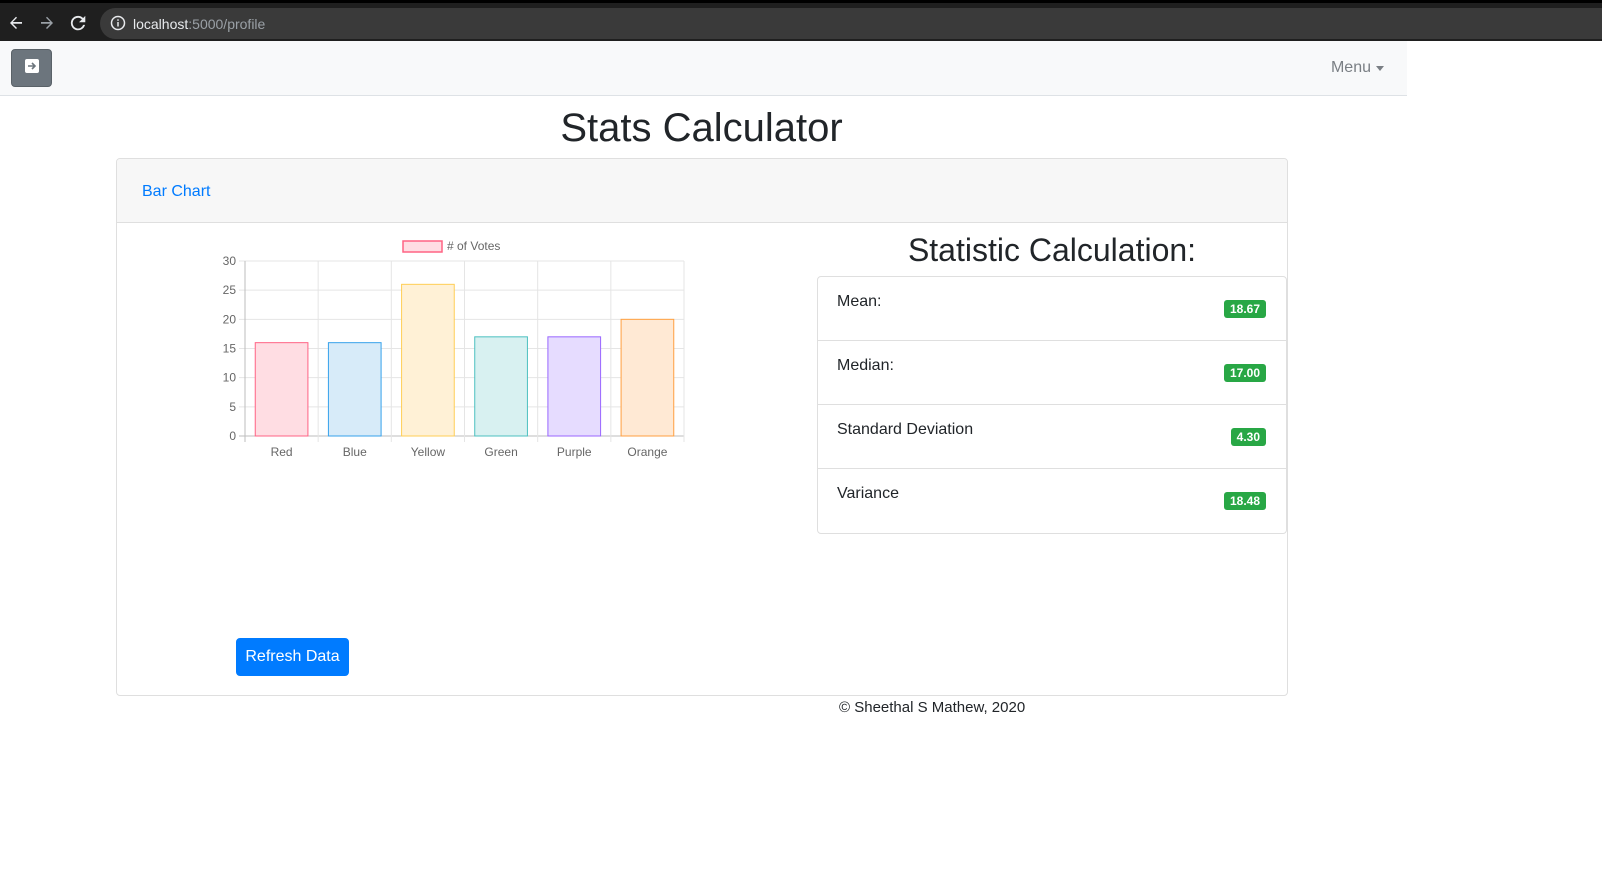 This screenshot has width=1602, height=894. I want to click on x-tick-label: Yellow, so click(428, 452).